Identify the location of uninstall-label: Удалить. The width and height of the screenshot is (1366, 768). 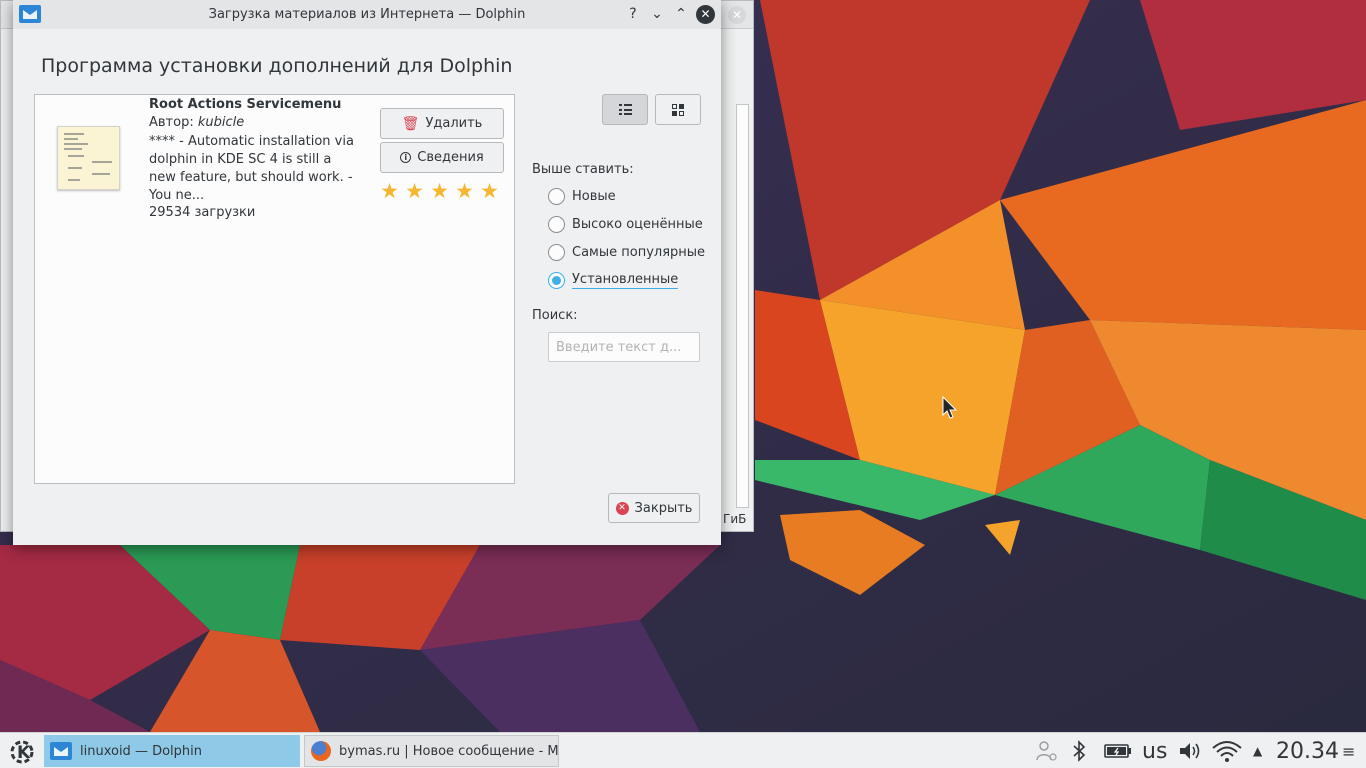
(454, 123).